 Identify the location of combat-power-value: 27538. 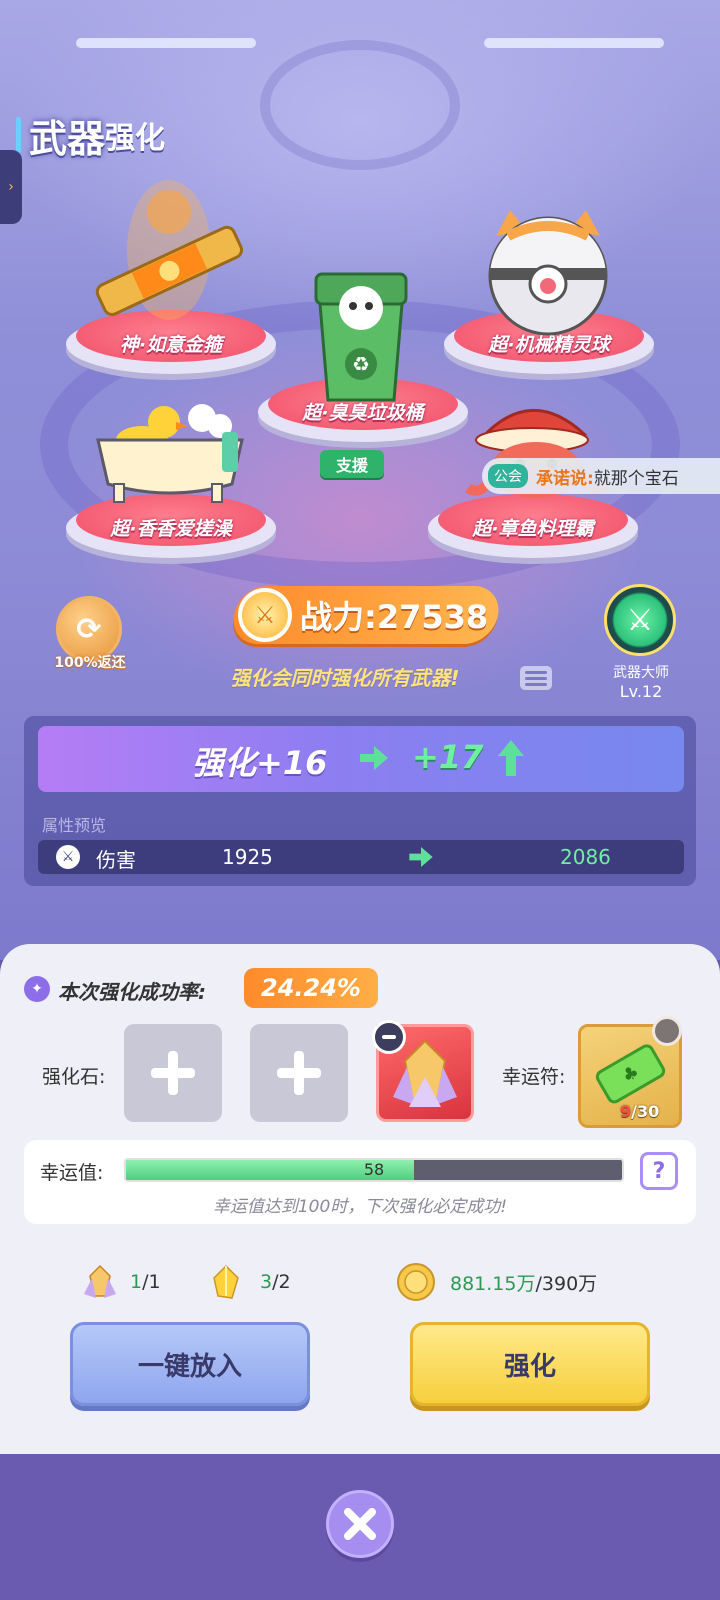
(432, 617).